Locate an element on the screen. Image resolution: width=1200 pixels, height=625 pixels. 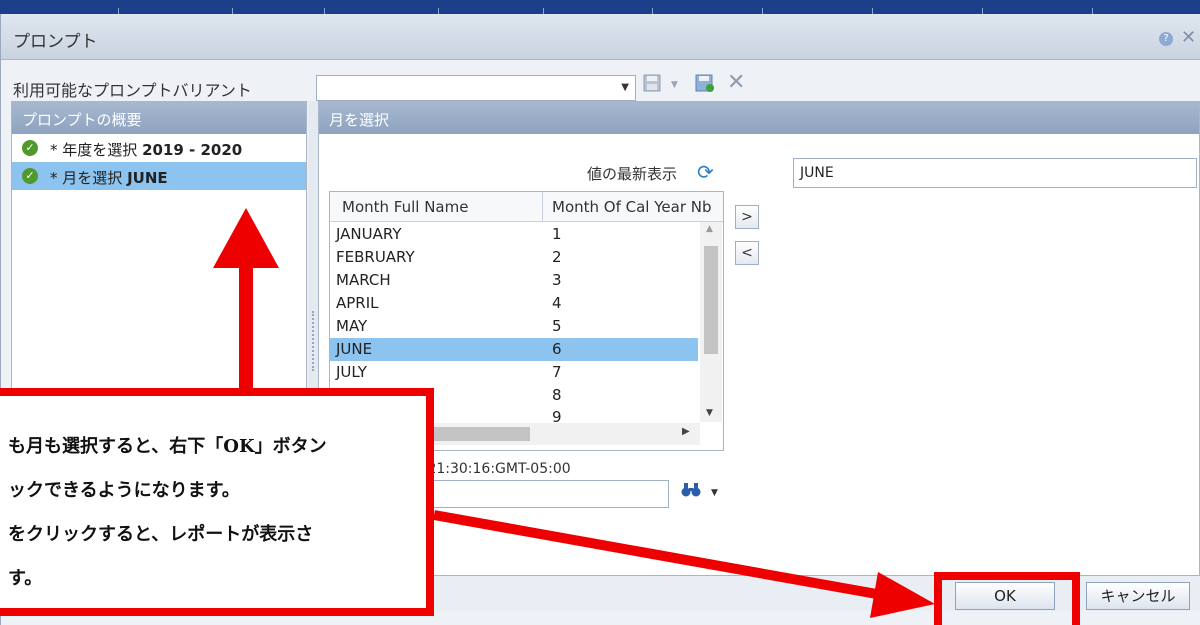
grid-header: Month Full Name Month Of Cal Year Nb is located at coordinates (526, 207).